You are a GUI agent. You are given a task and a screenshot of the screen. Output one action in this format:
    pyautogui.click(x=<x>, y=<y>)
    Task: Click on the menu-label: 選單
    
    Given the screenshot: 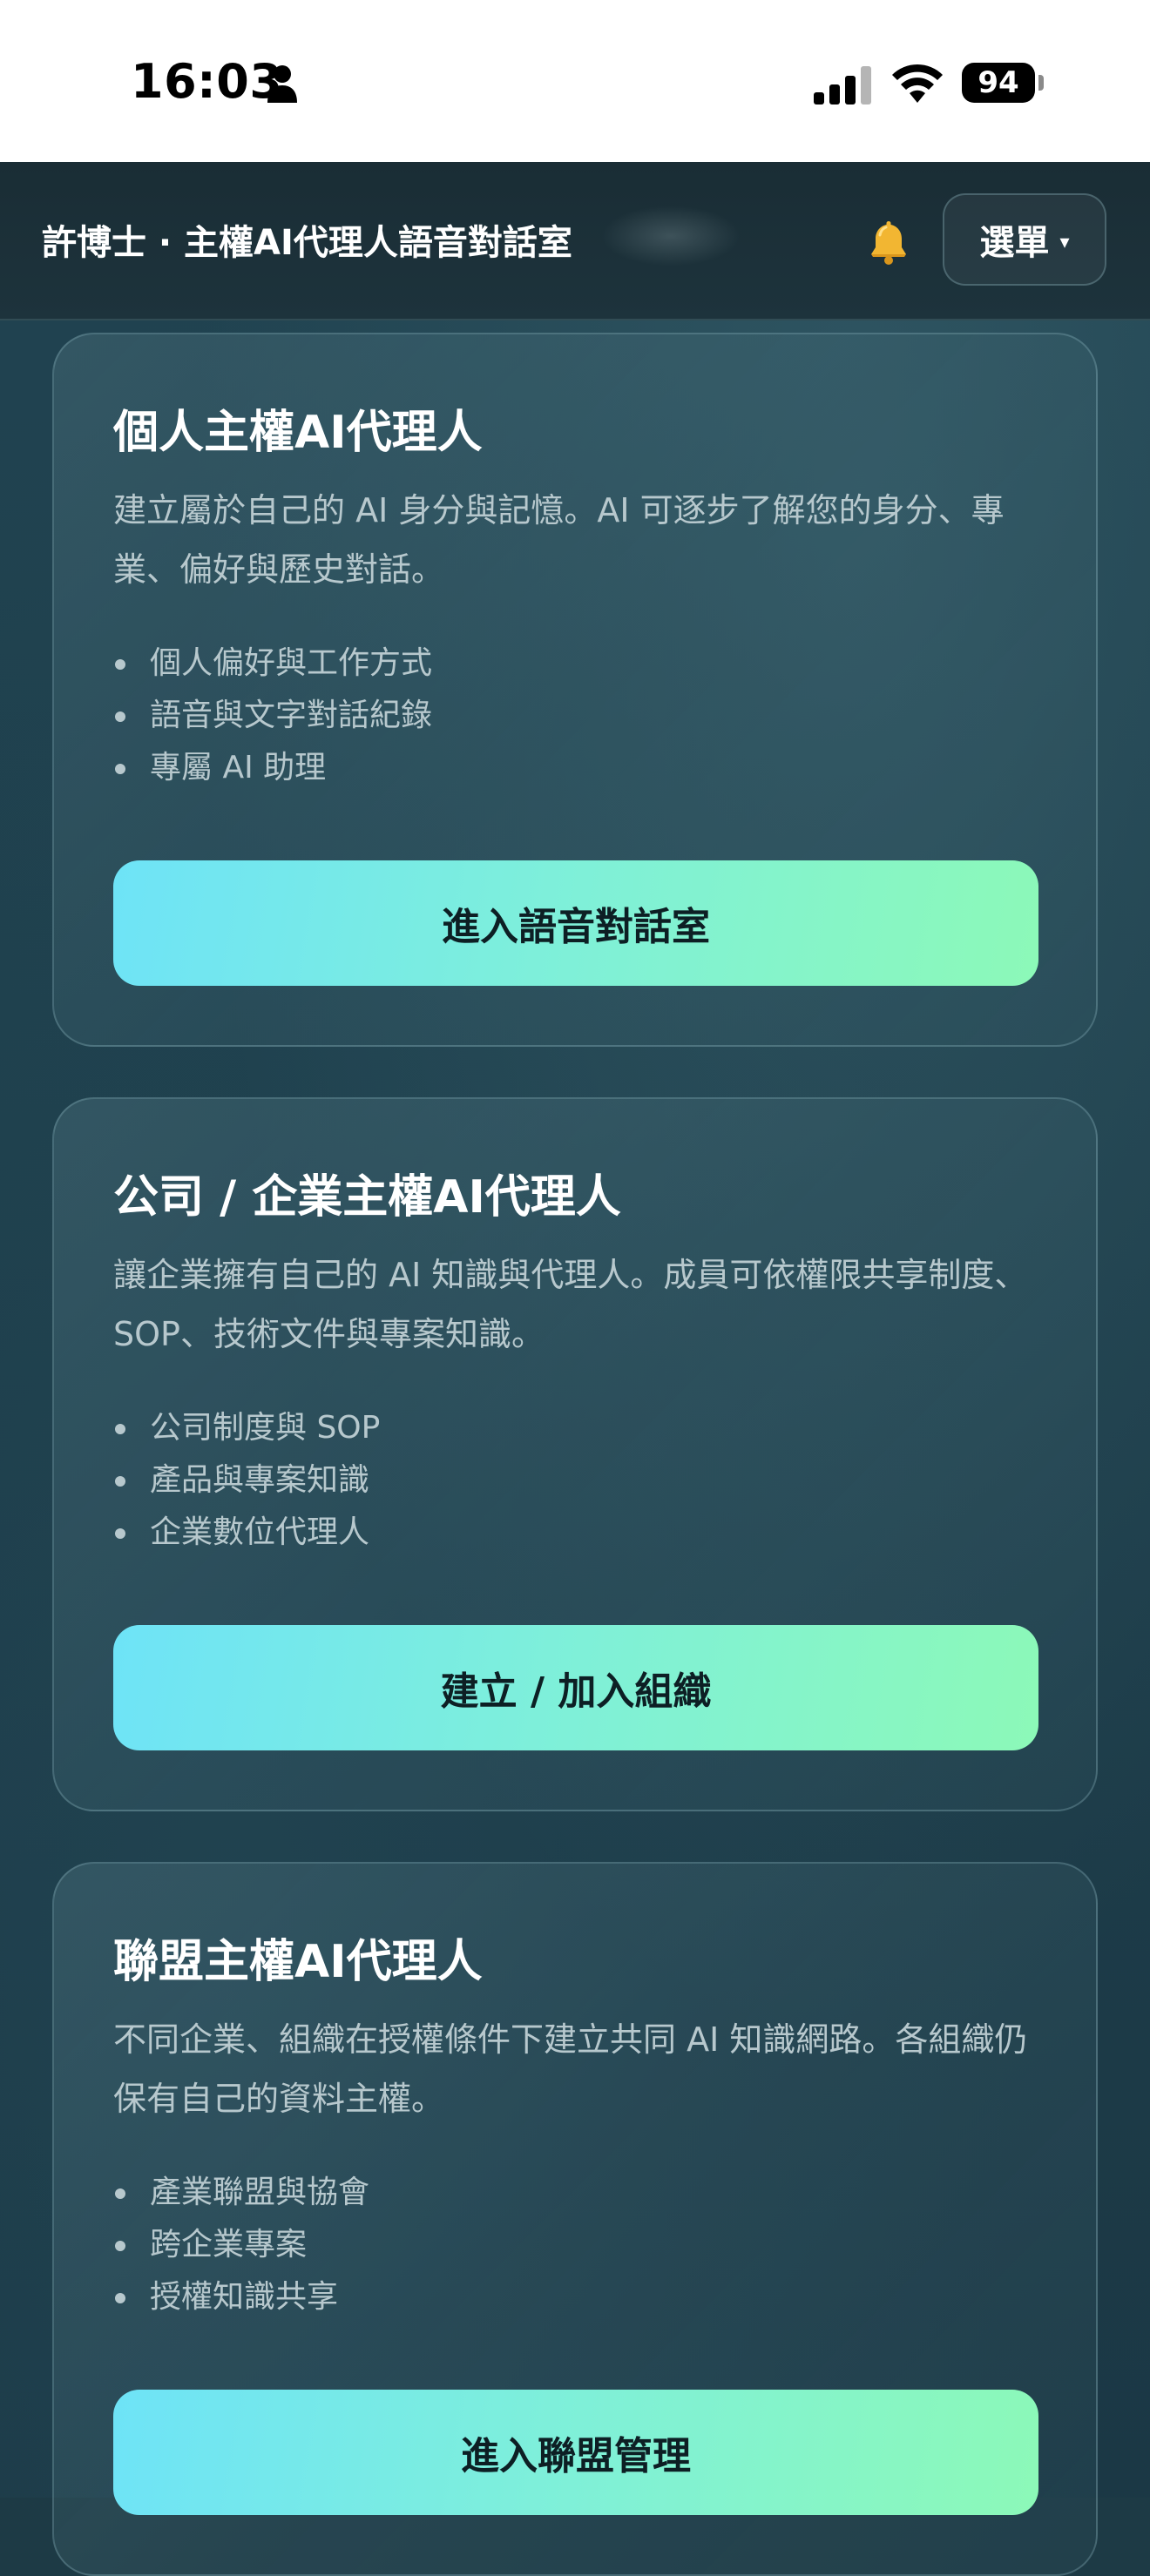 What is the action you would take?
    pyautogui.click(x=1015, y=243)
    